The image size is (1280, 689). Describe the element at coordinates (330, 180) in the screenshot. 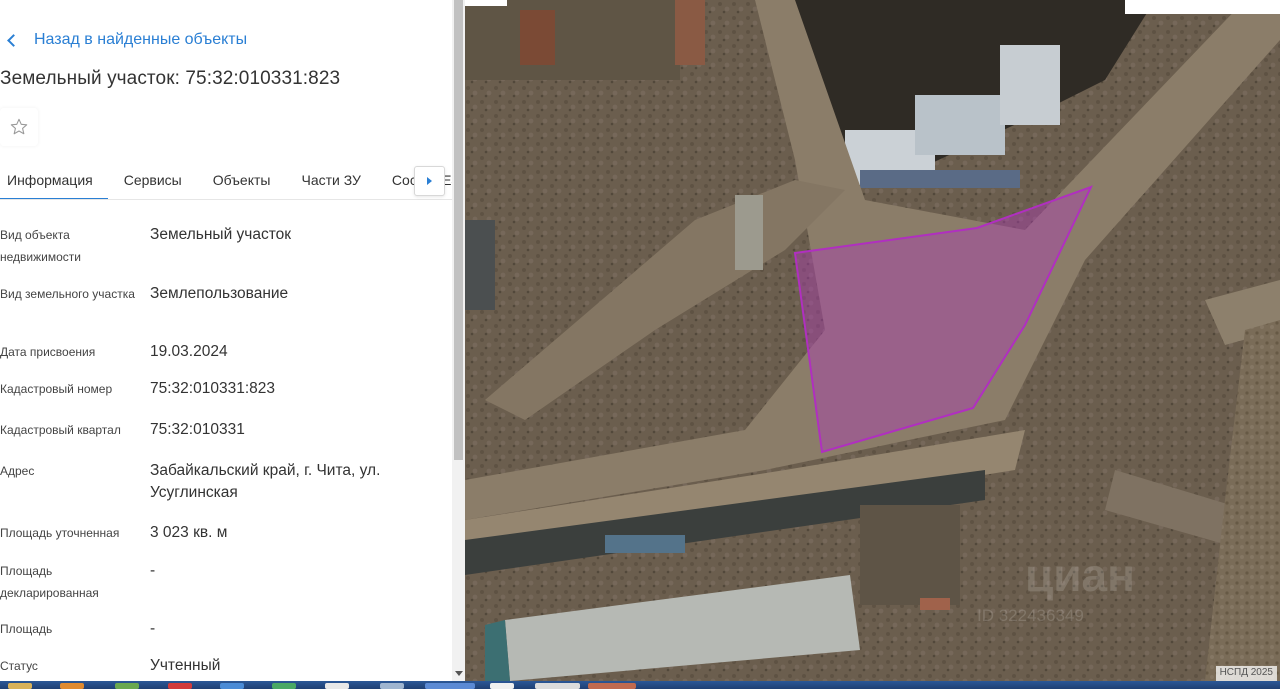

I see `tab-parcel-parts: Части ЗУ` at that location.